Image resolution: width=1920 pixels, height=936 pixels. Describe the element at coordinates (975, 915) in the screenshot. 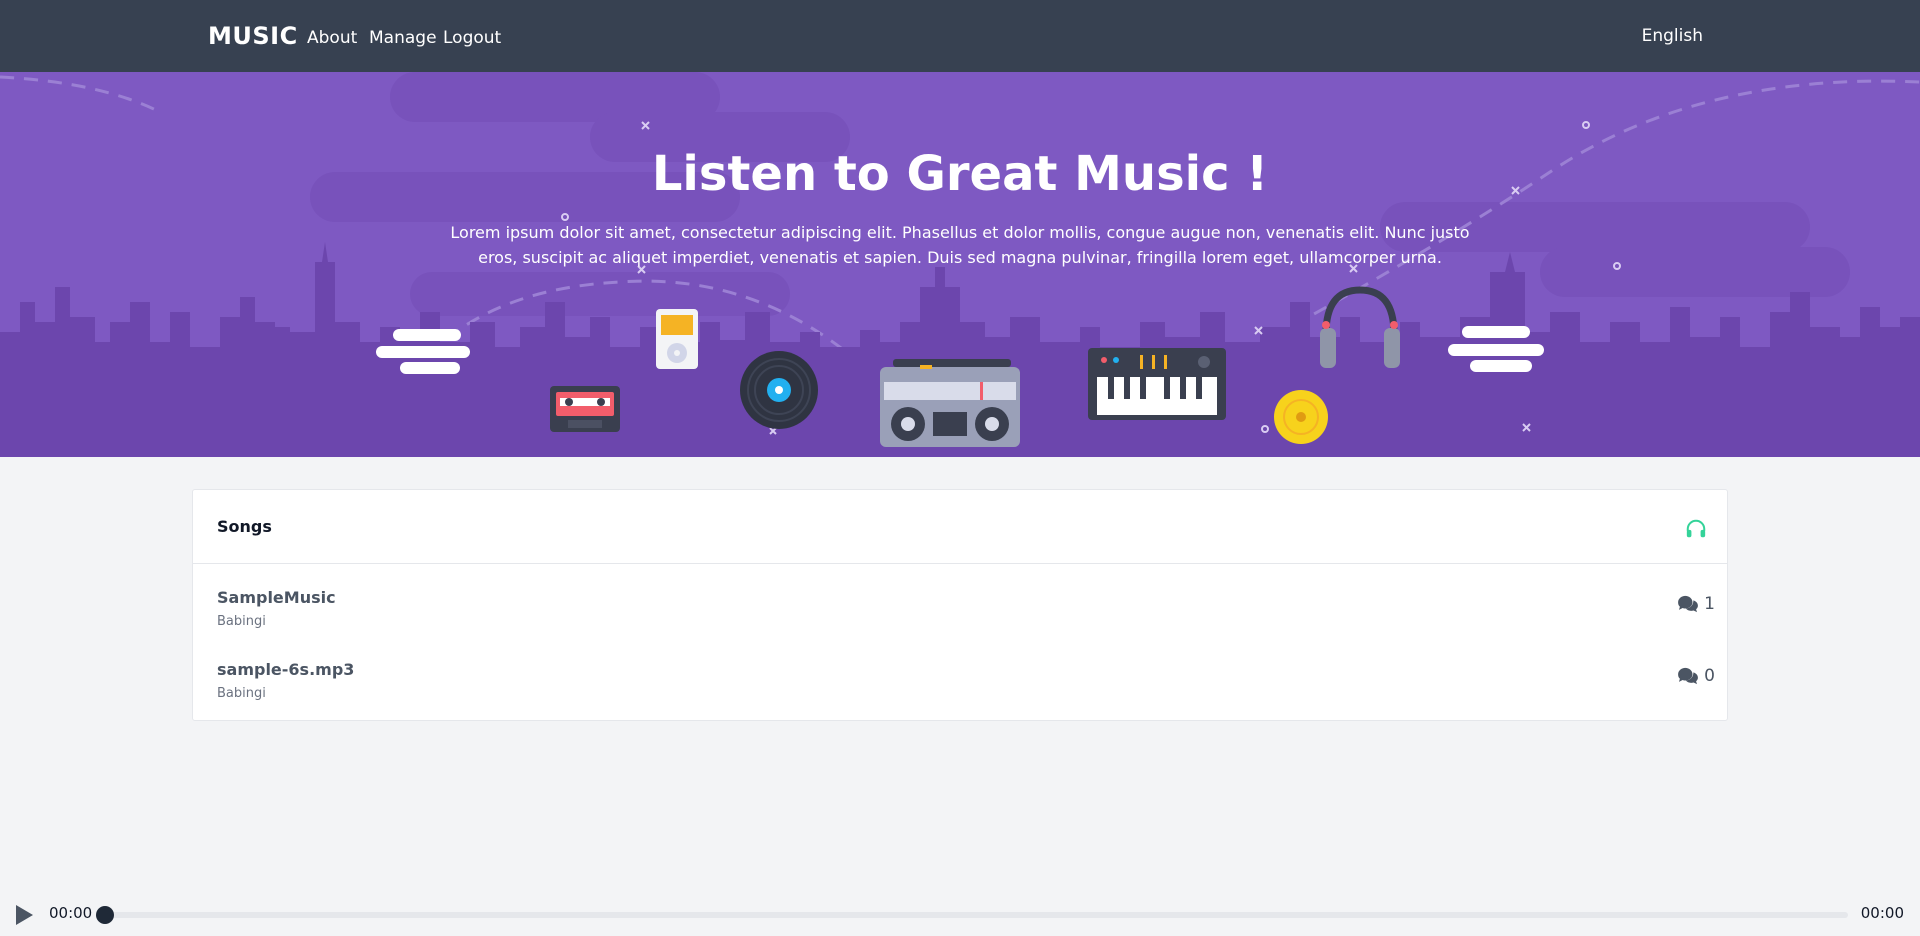

I see `progress-track` at that location.